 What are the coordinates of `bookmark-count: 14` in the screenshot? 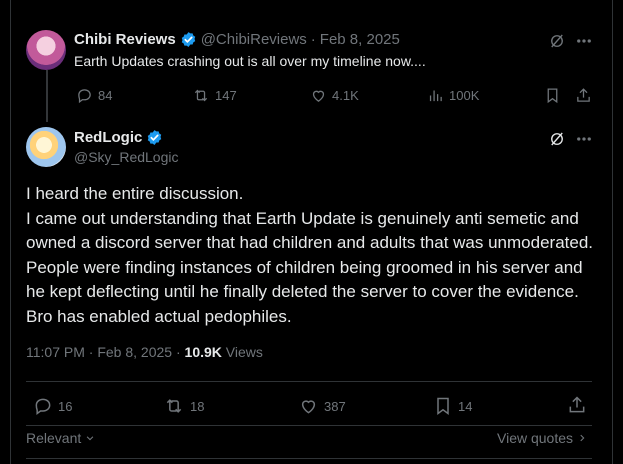 It's located at (465, 406).